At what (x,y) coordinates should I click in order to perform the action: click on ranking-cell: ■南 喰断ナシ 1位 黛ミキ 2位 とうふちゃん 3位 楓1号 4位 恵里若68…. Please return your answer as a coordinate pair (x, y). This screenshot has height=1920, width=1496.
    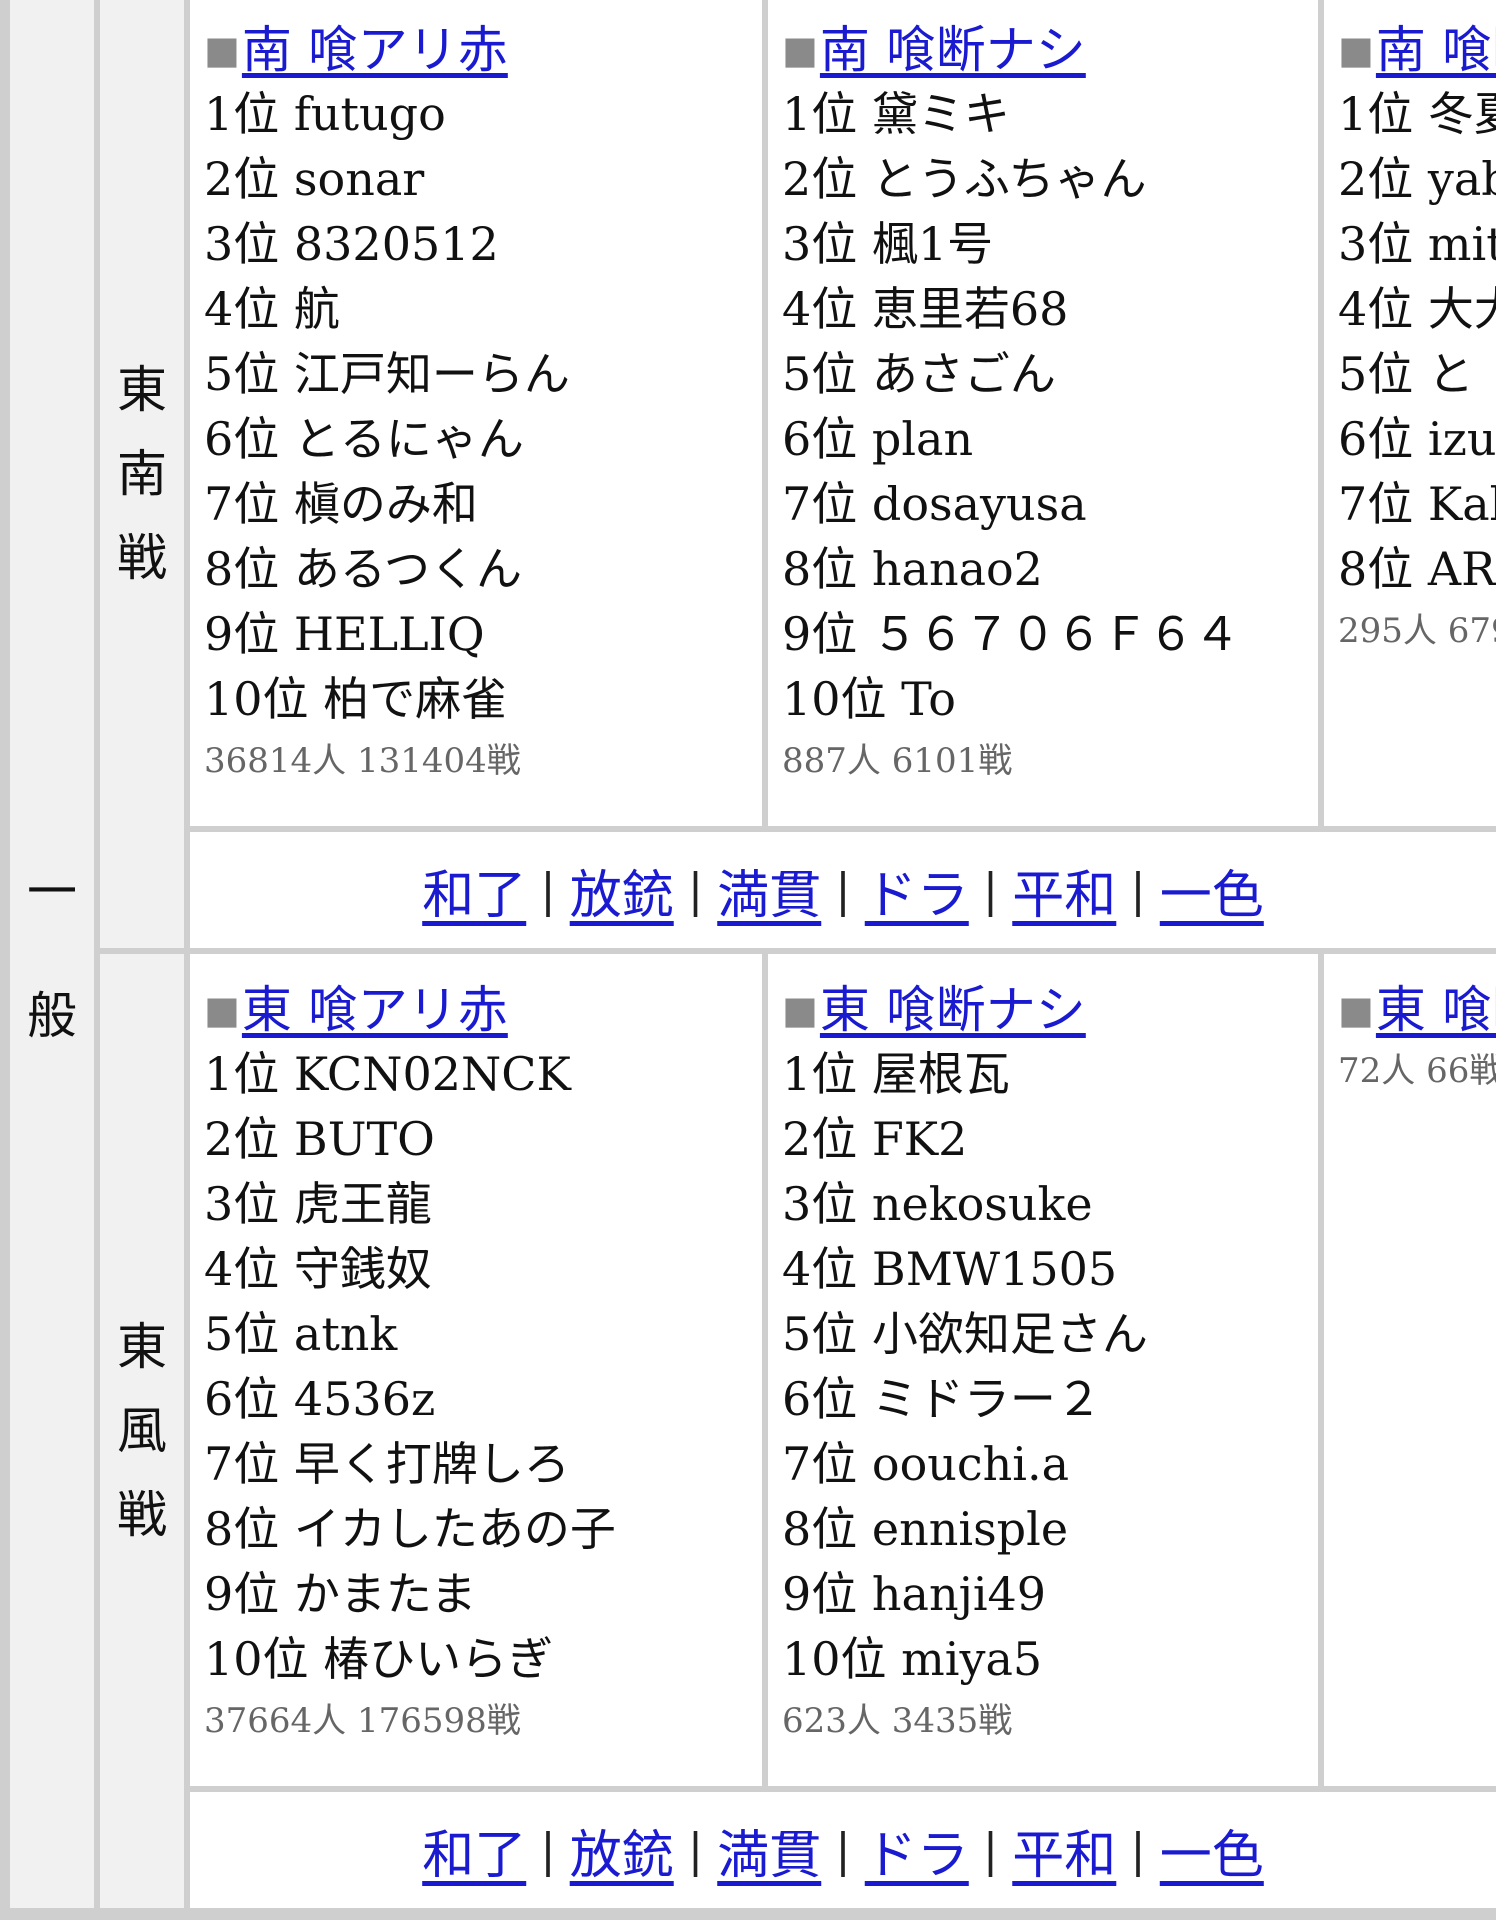
    Looking at the image, I should click on (1011, 403).